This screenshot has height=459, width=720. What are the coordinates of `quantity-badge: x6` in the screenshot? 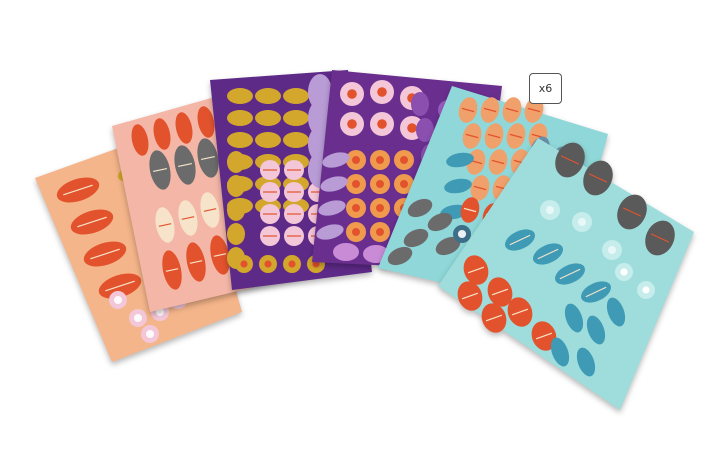 It's located at (545, 88).